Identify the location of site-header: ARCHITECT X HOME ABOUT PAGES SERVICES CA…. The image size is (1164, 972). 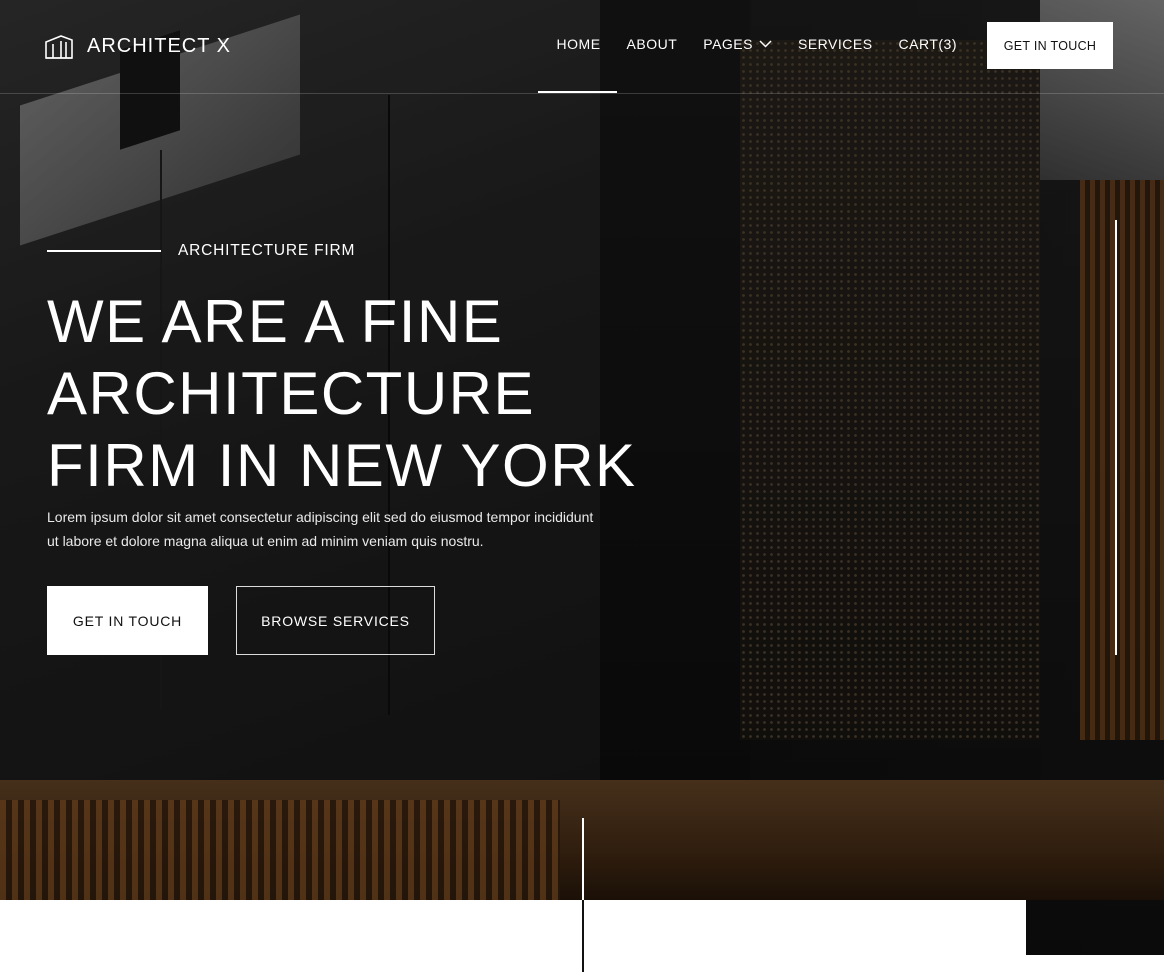
(582, 47).